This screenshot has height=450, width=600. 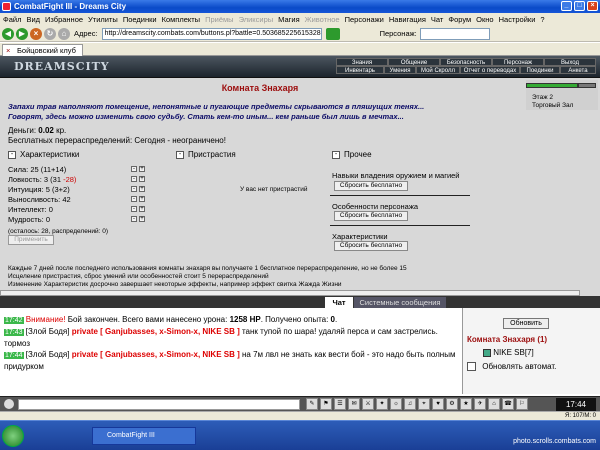 What do you see at coordinates (400, 225) in the screenshot?
I see `divider` at bounding box center [400, 225].